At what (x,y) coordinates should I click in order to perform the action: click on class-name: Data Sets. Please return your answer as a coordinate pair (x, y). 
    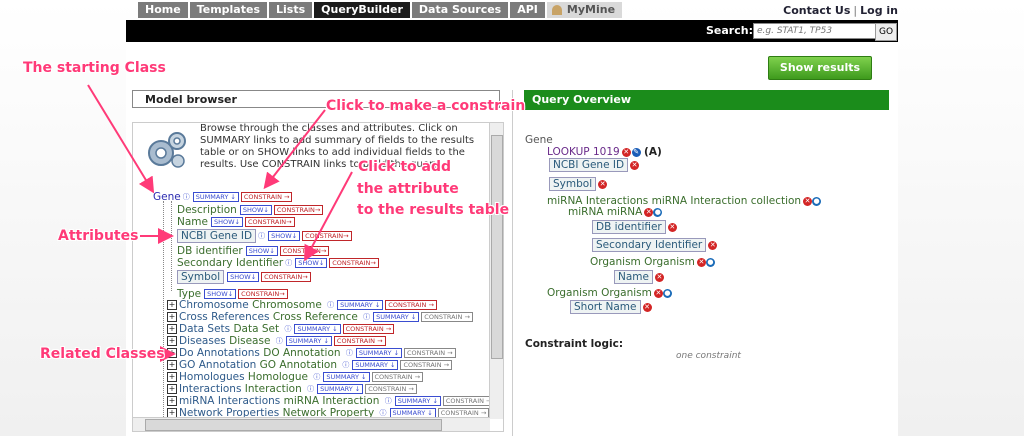
    Looking at the image, I should click on (204, 329).